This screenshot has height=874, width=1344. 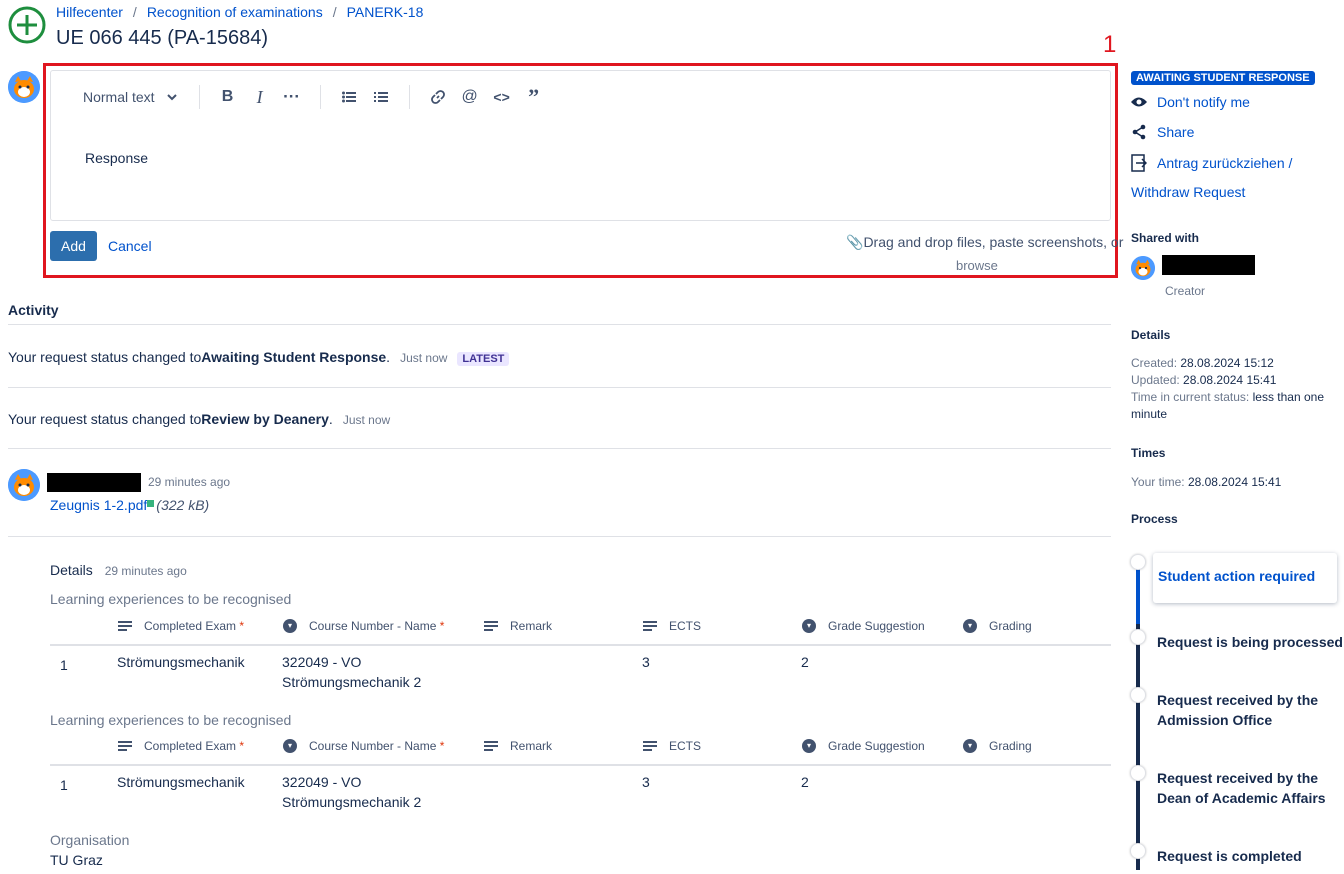 I want to click on shared-with-heading: Shared with, so click(x=1165, y=238).